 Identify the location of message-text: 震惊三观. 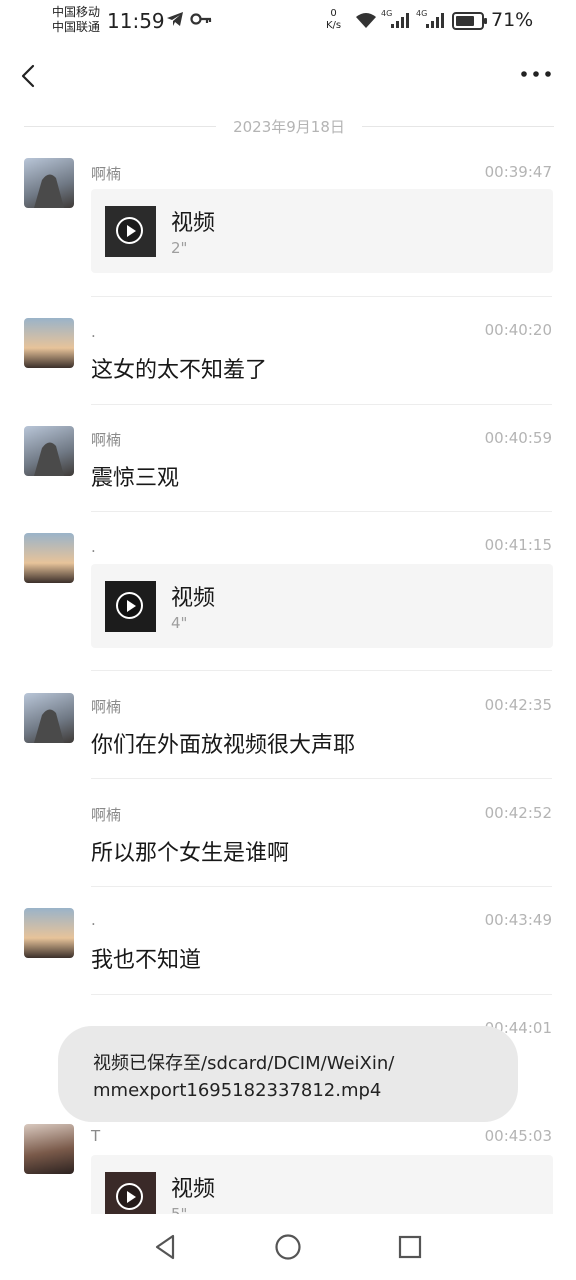
(135, 476).